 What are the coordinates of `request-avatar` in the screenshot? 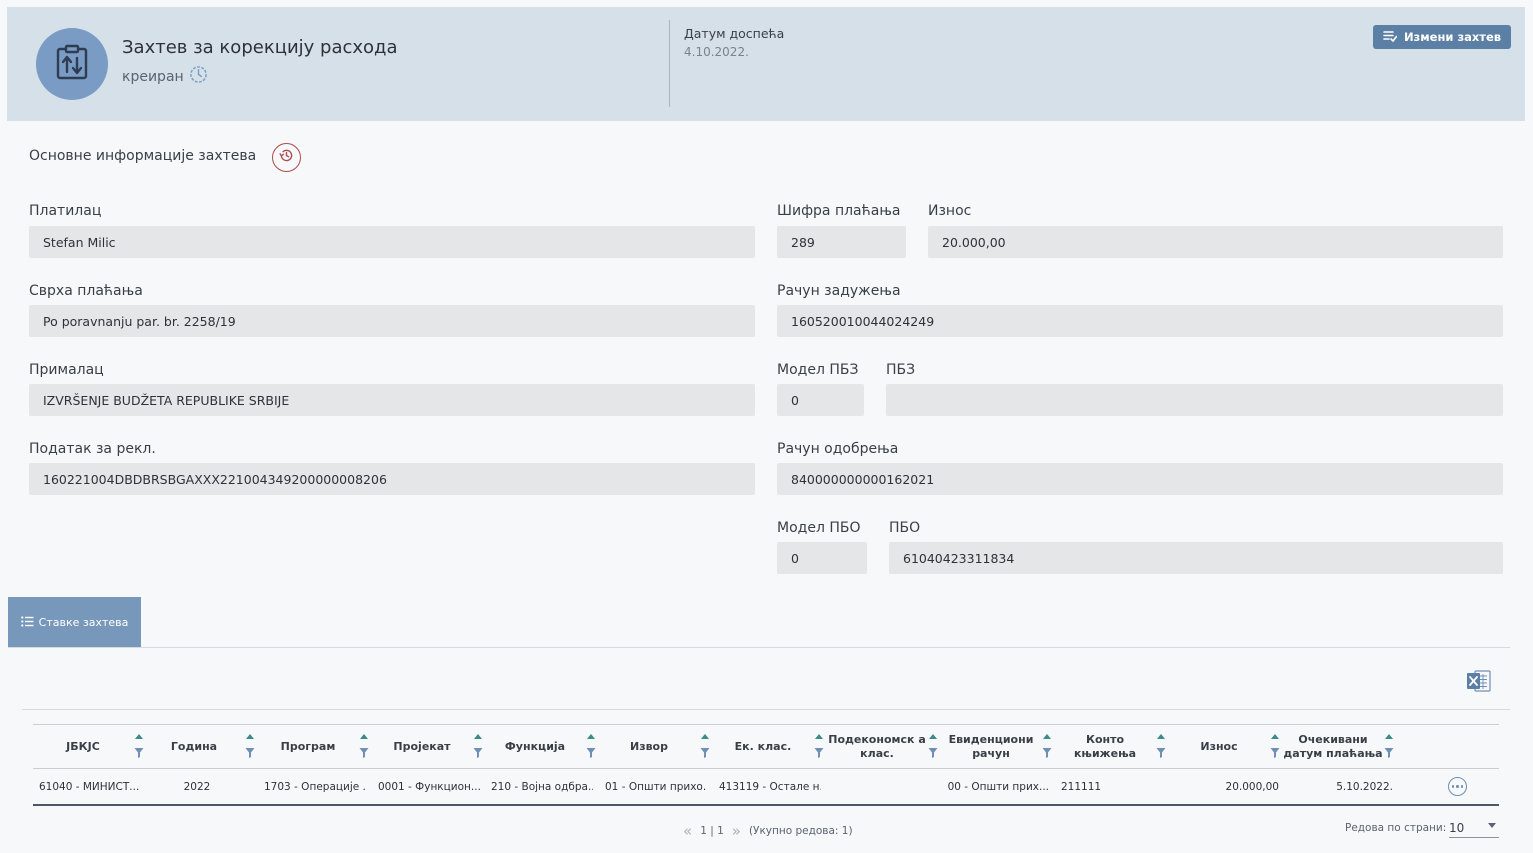 It's located at (72, 64).